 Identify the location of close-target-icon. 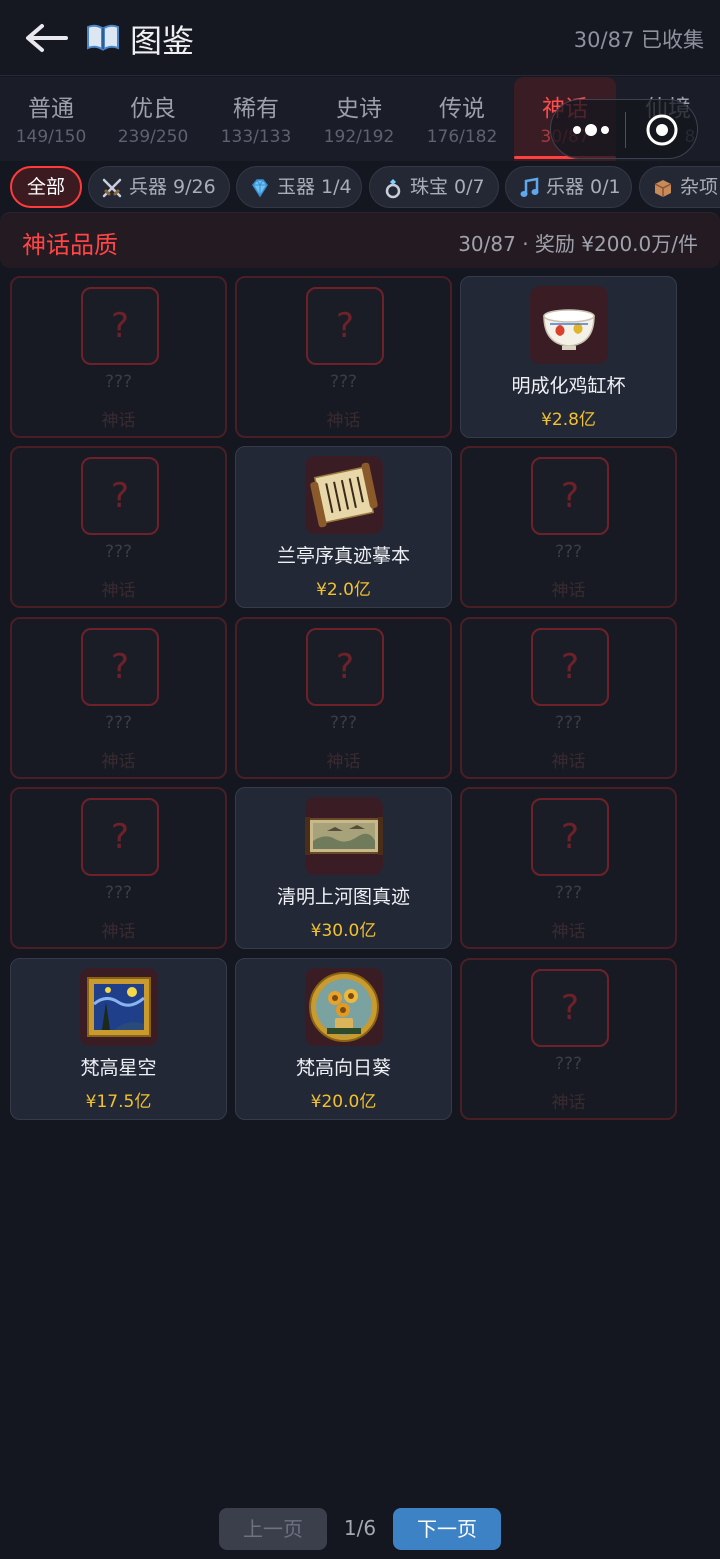
(662, 130).